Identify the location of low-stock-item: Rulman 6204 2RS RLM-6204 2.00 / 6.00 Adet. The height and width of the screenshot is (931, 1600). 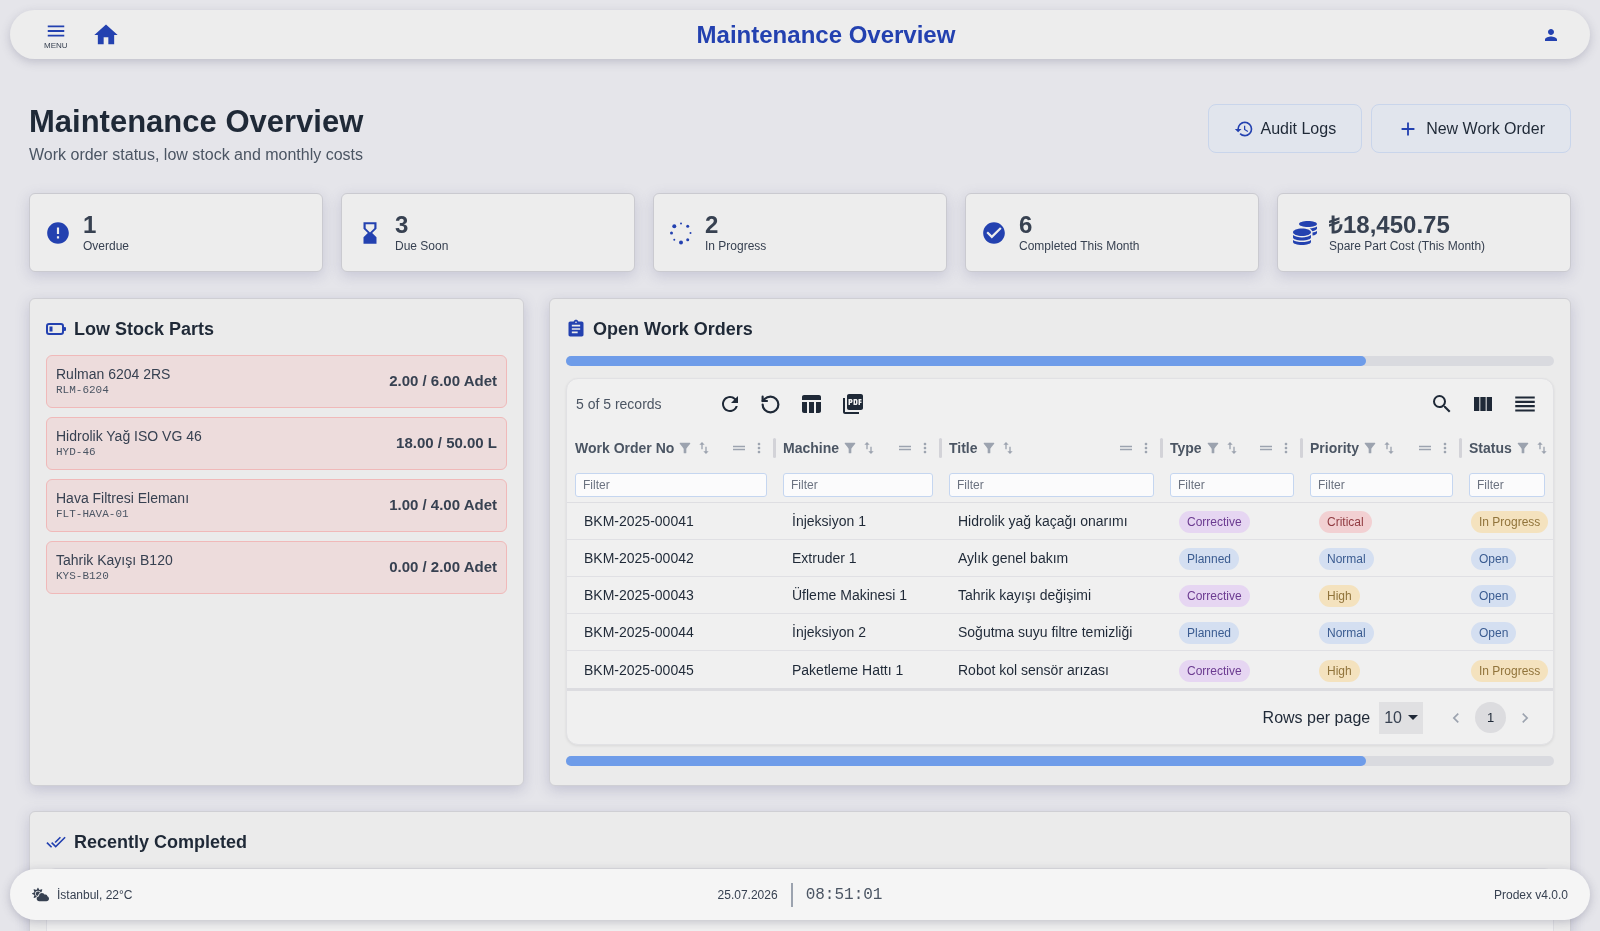
(276, 381).